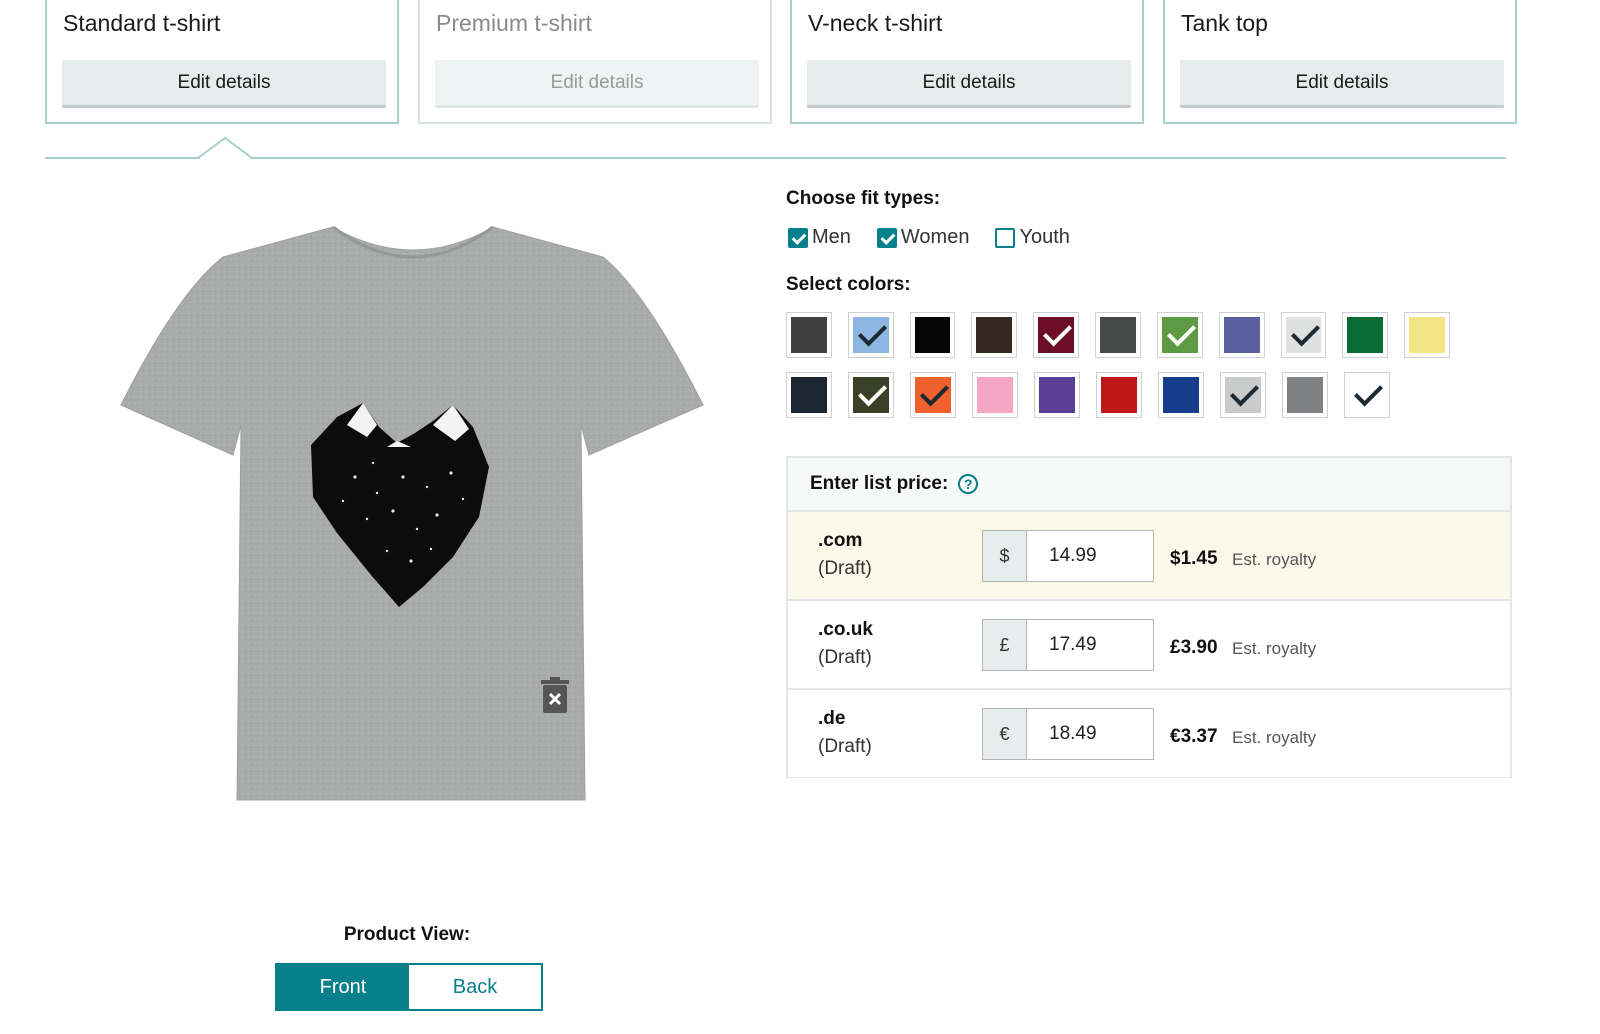 This screenshot has width=1600, height=1034. I want to click on product-card-tank-top: Tank top Edit details, so click(1340, 62).